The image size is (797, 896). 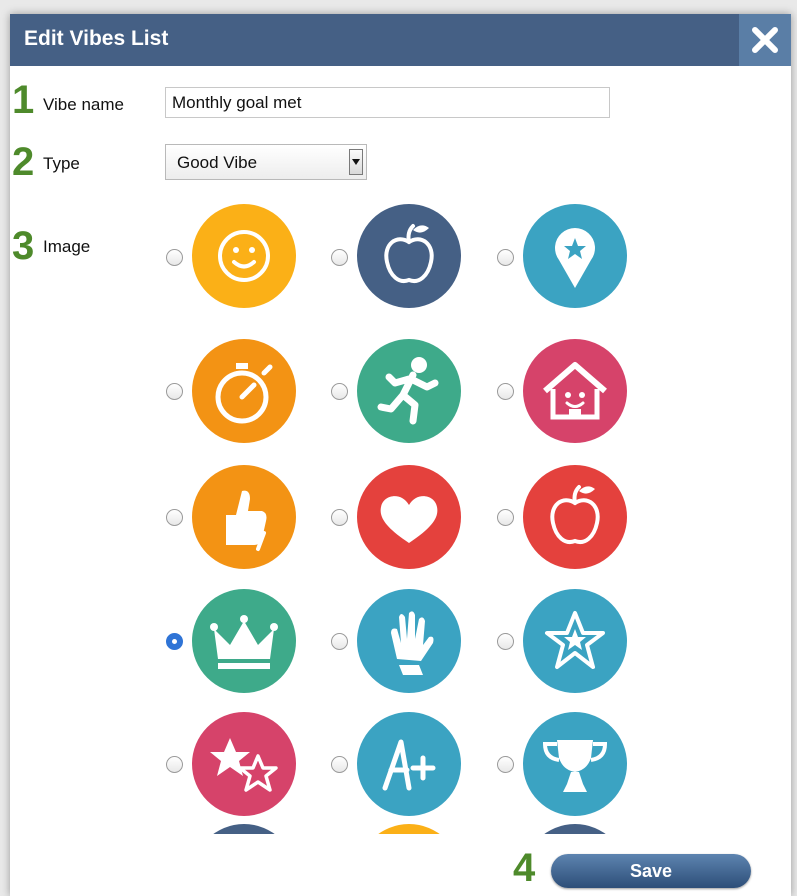 What do you see at coordinates (409, 641) in the screenshot?
I see `raised-hand-icon` at bounding box center [409, 641].